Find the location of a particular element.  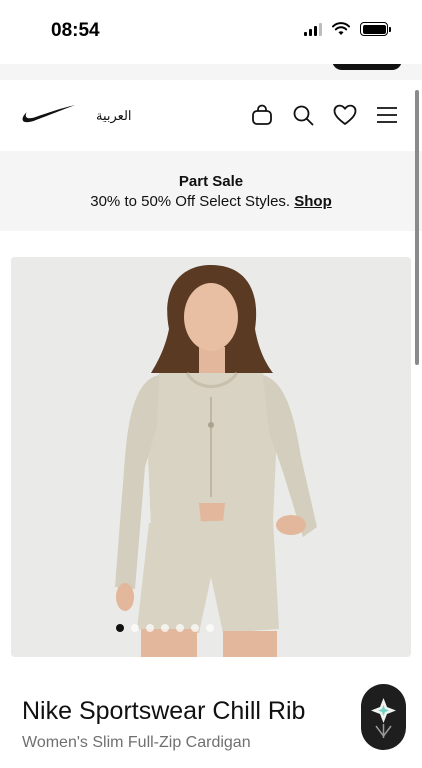

nike-swoosh-logo is located at coordinates (49, 114).